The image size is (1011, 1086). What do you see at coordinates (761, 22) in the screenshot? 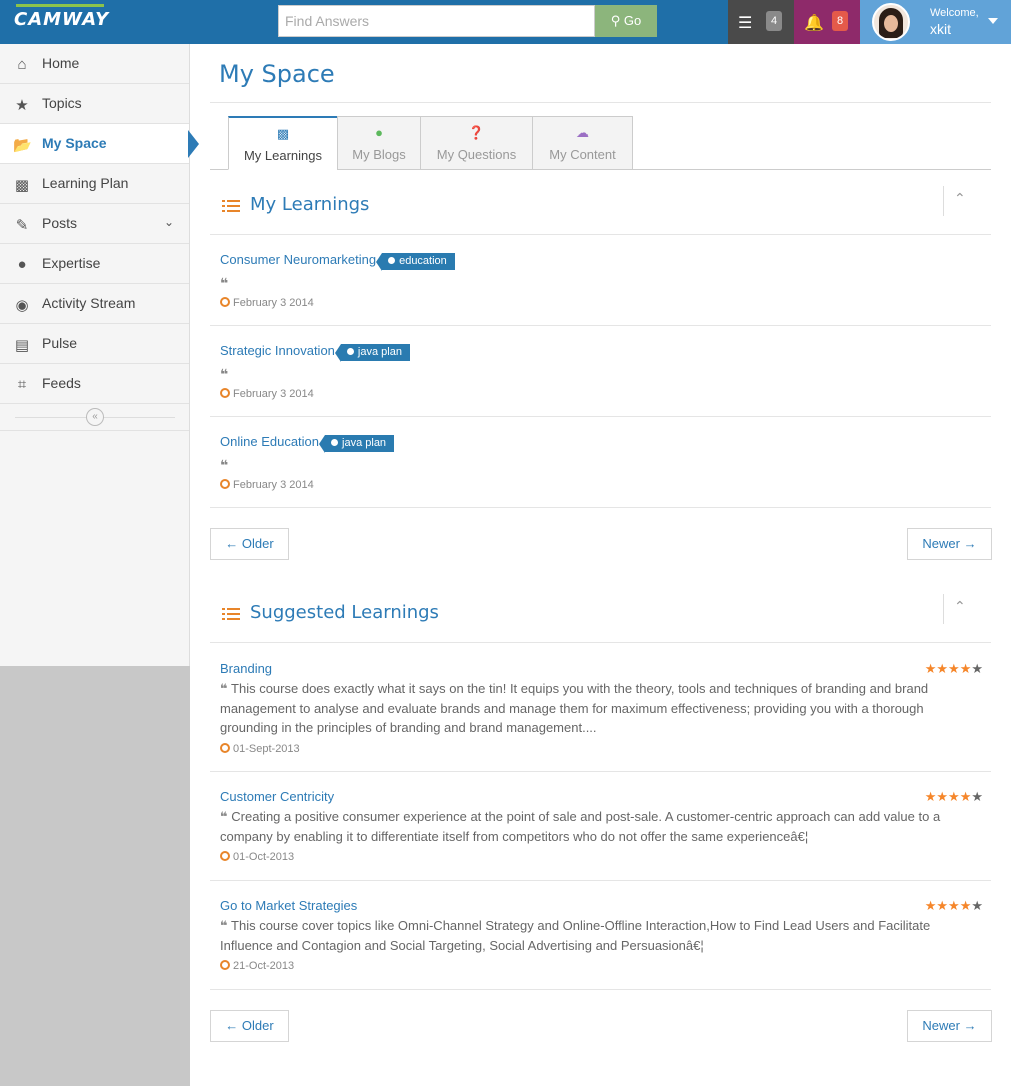
I see `messages-button: ☰ 4` at bounding box center [761, 22].